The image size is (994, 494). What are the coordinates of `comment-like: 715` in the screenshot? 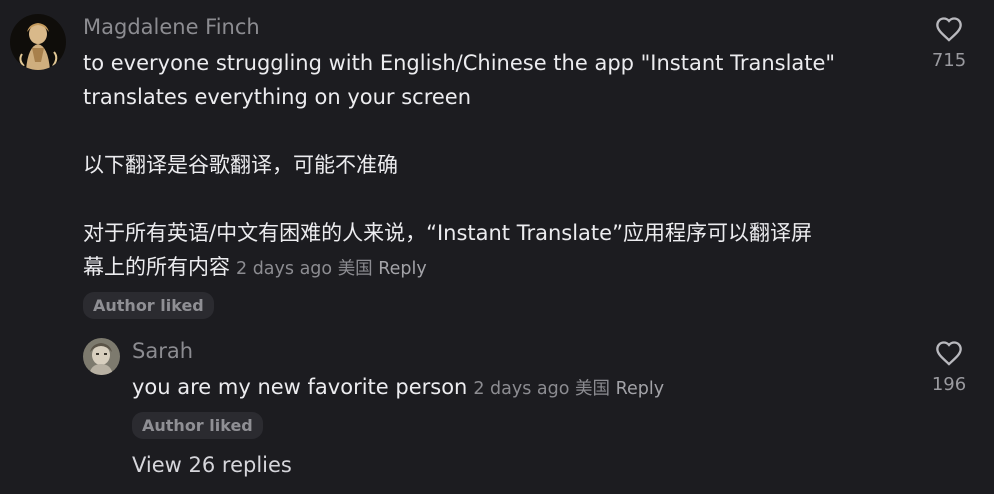 It's located at (949, 43).